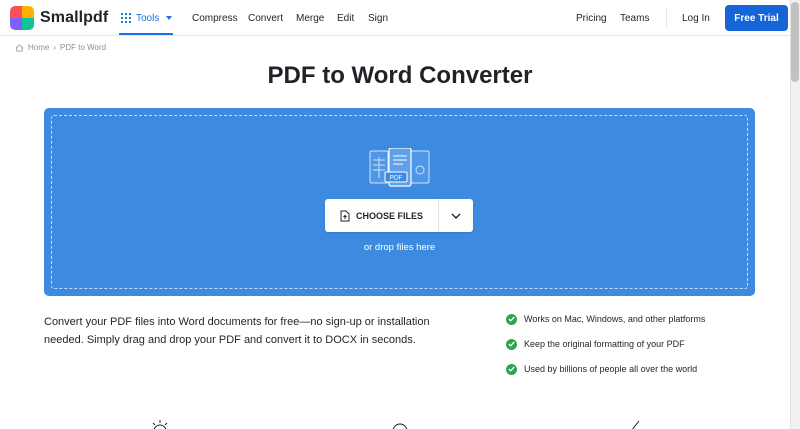 Image resolution: width=800 pixels, height=429 pixels. I want to click on smallpdf-logo-icon, so click(22, 18).